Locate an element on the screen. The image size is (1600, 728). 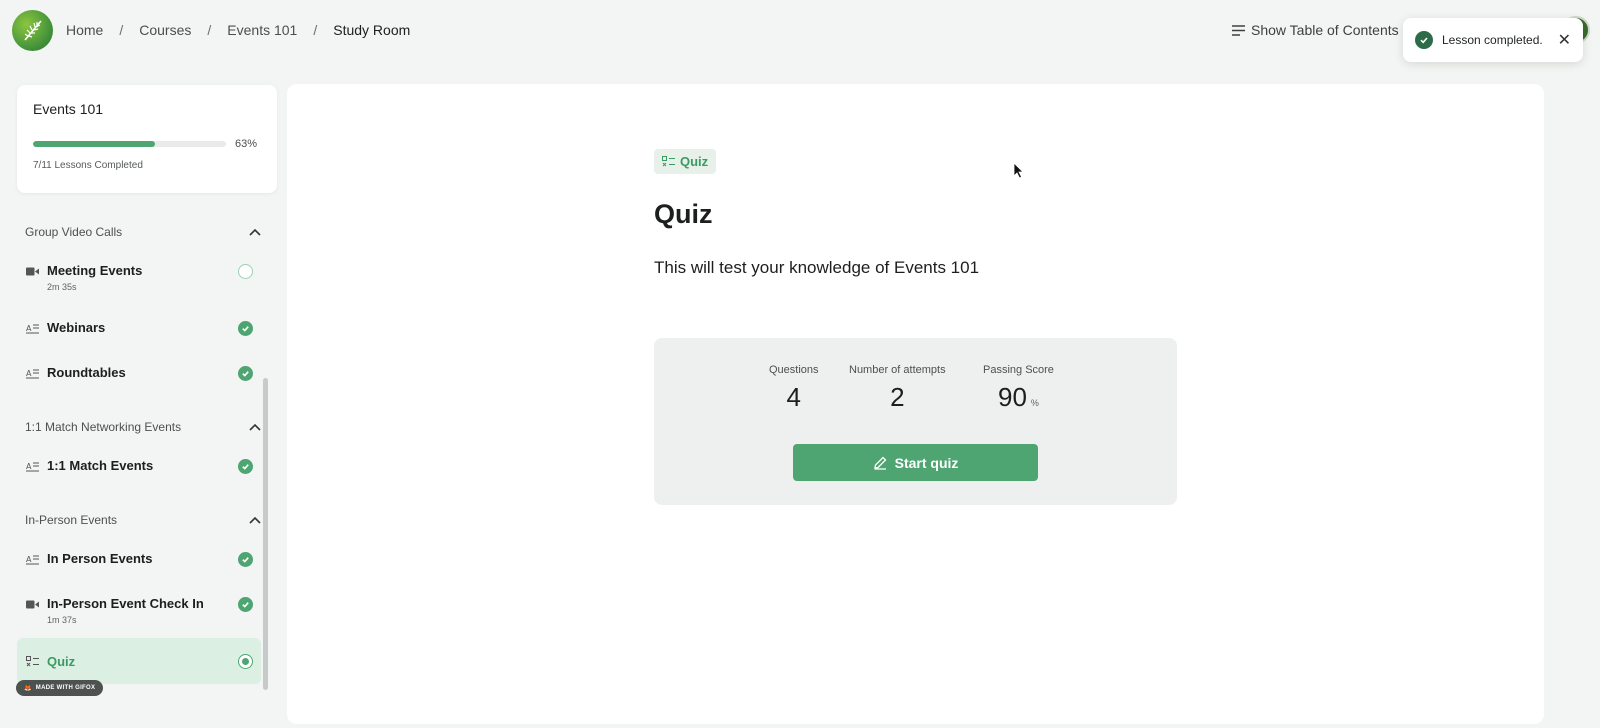
section-title: 1:1 Match Networking Events is located at coordinates (103, 427).